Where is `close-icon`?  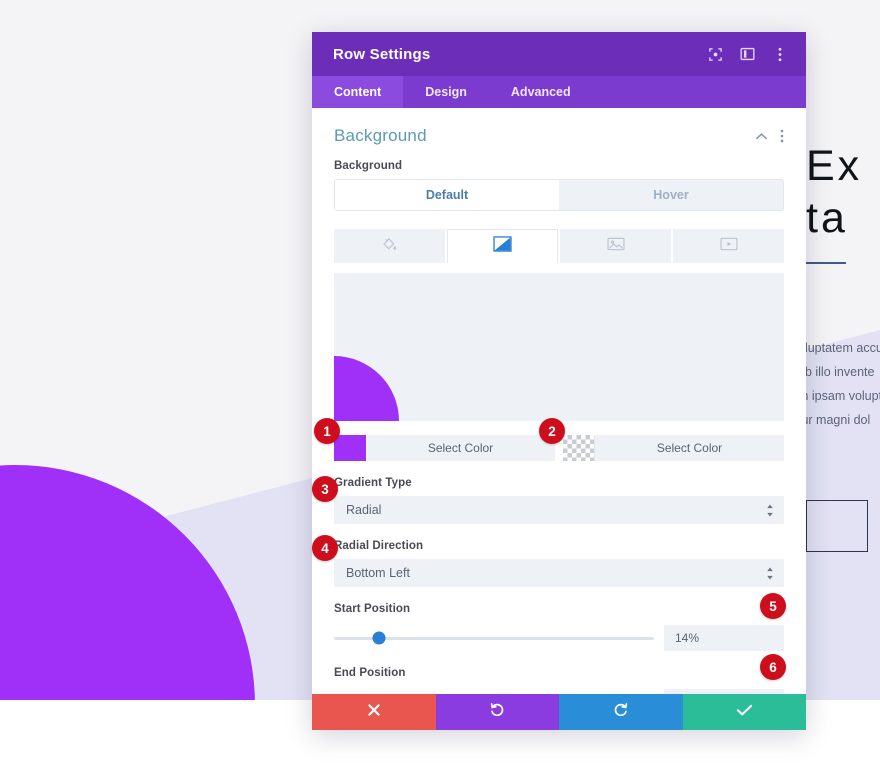
close-icon is located at coordinates (374, 712).